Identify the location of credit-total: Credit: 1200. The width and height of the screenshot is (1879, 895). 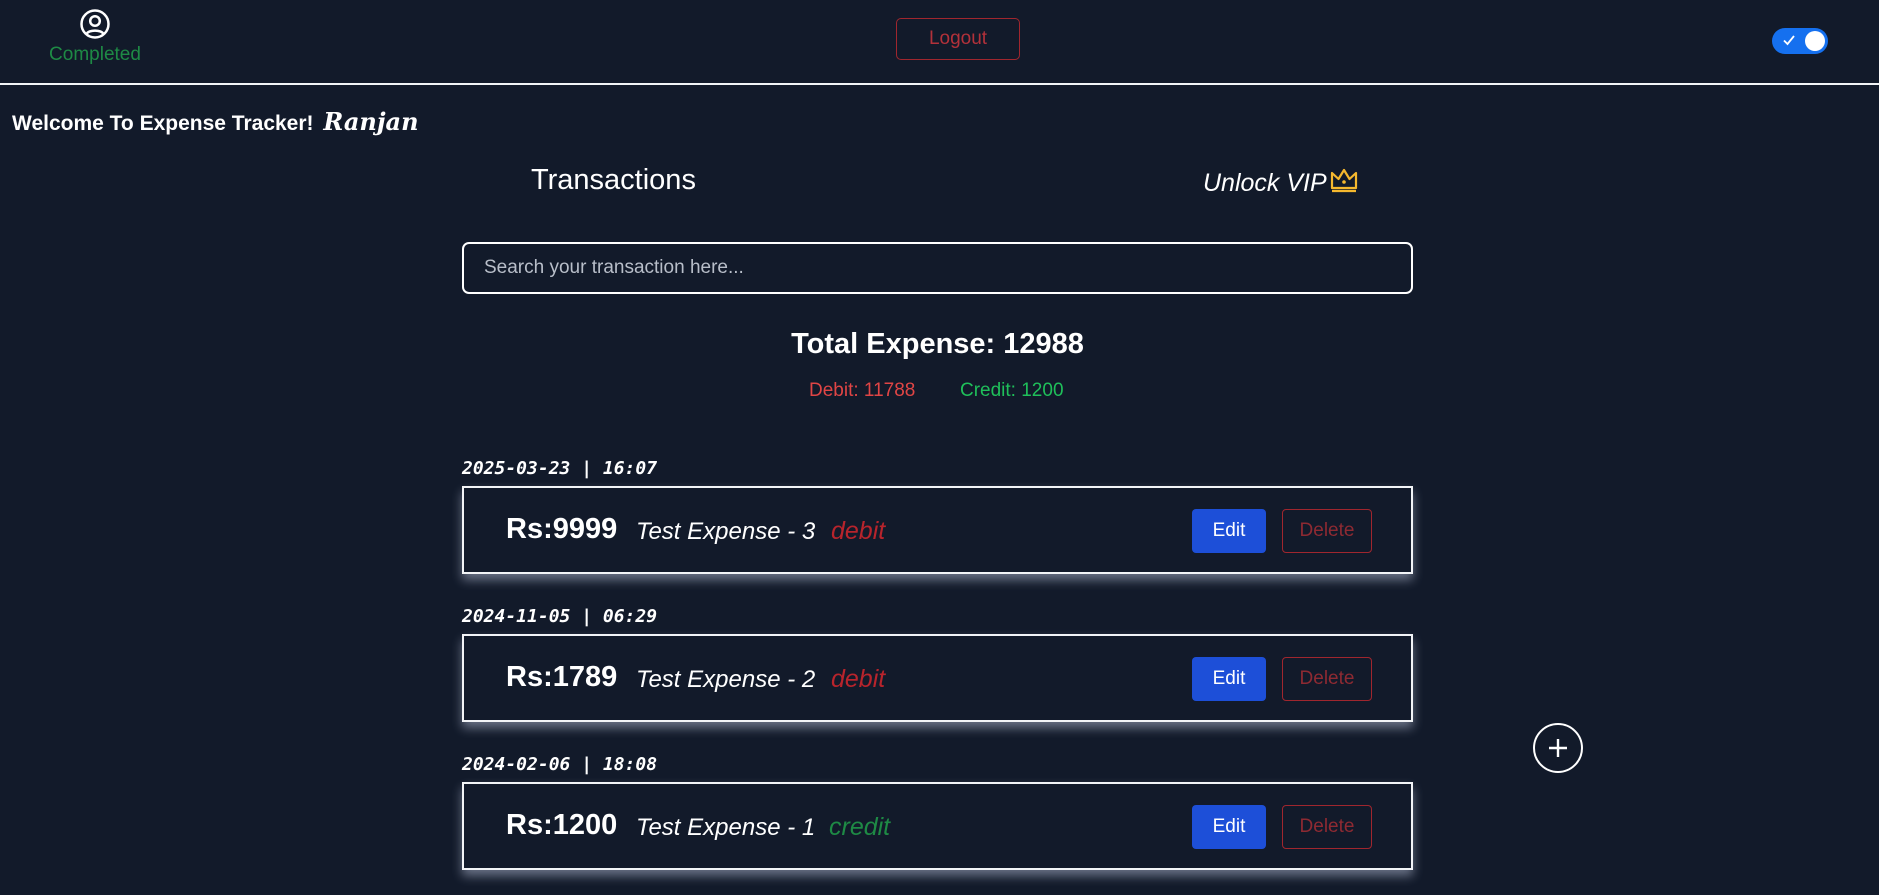
(1012, 390).